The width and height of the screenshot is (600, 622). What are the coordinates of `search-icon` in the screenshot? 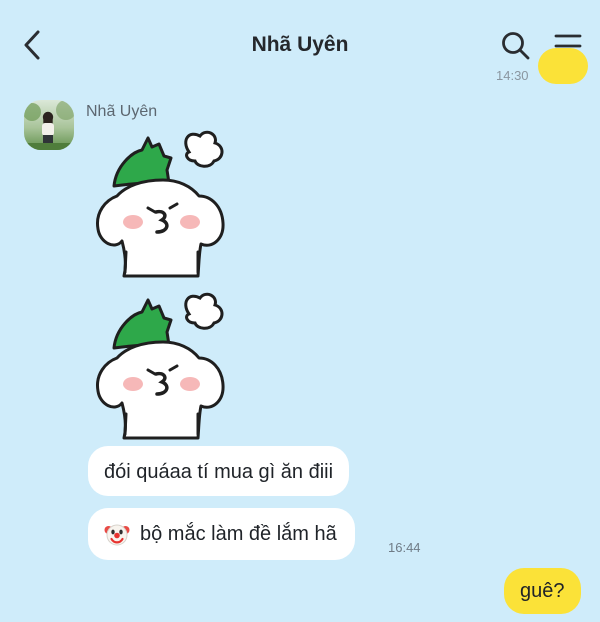 It's located at (516, 46).